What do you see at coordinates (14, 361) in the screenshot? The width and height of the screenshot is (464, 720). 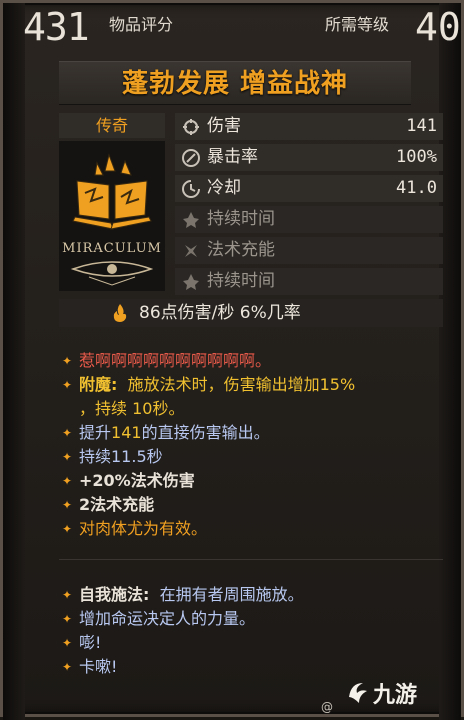 I see `frame-edge-left` at bounding box center [14, 361].